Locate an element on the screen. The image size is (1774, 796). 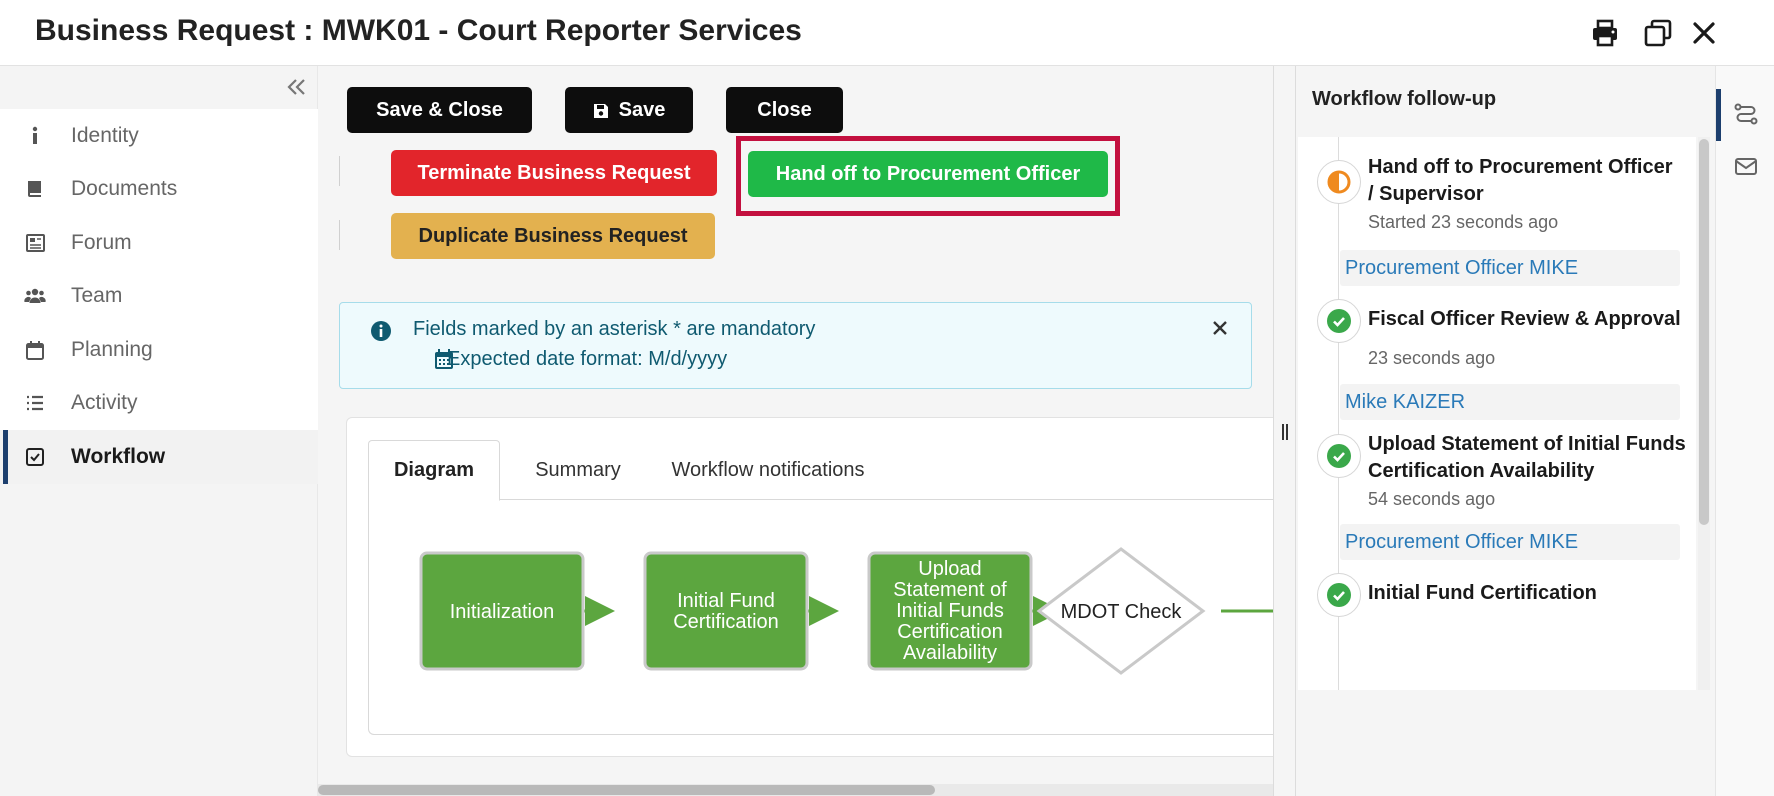
calendar-icon is located at coordinates (35, 350).